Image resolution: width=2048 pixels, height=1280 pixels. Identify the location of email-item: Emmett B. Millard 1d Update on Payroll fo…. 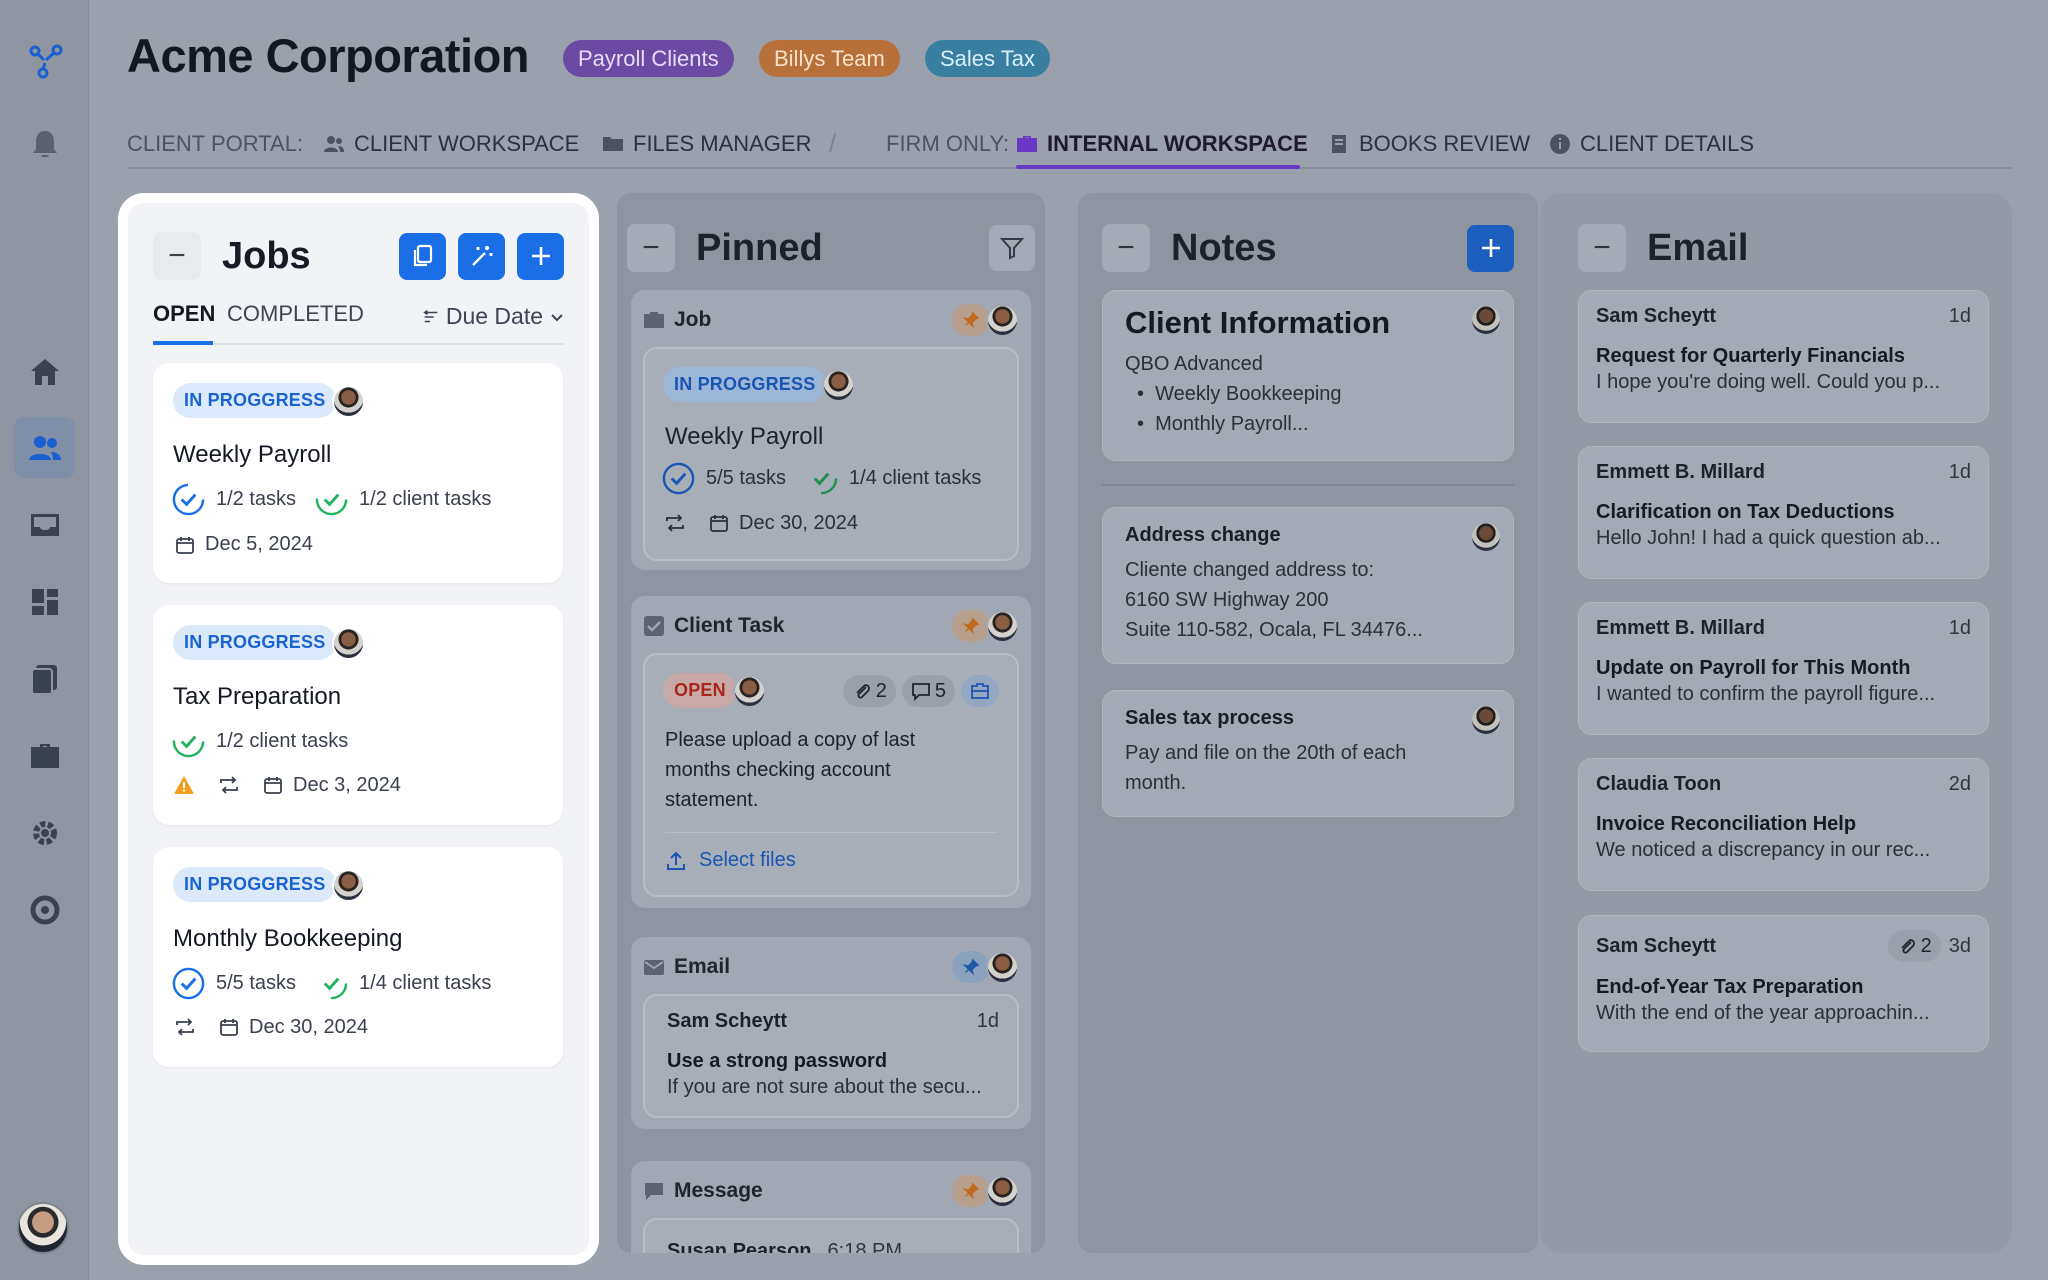
(1783, 668).